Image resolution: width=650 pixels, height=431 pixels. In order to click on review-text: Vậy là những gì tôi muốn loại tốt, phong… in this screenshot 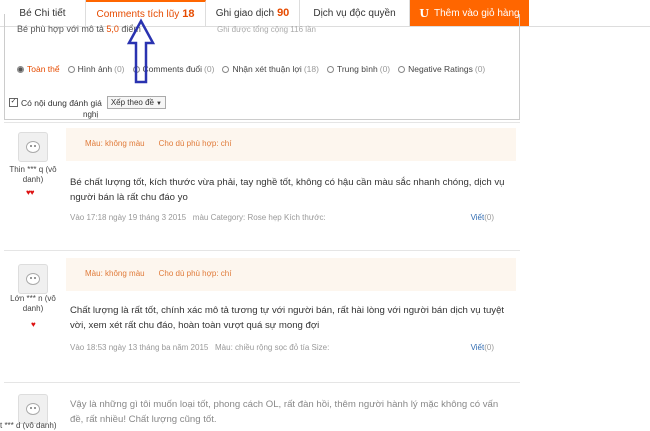, I will do `click(284, 412)`.